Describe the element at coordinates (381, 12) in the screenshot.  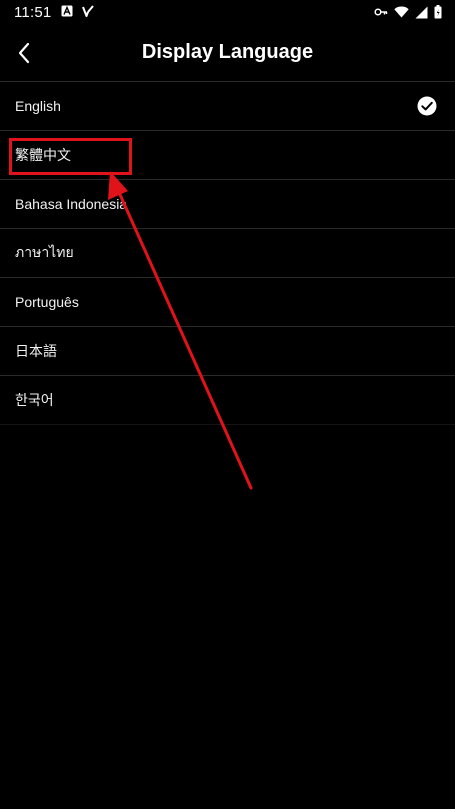
I see `key-icon` at that location.